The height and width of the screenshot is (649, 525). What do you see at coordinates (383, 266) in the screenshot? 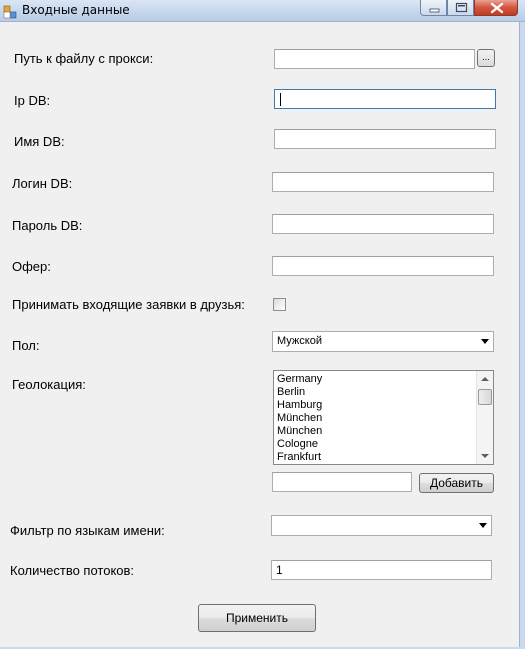
I see `offer-input` at bounding box center [383, 266].